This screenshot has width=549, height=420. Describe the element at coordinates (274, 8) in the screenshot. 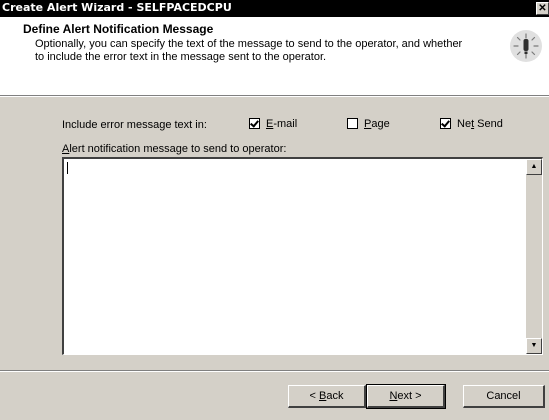

I see `title-bar: Create Alert Wizard - SELFPACEDCPU ✕` at that location.